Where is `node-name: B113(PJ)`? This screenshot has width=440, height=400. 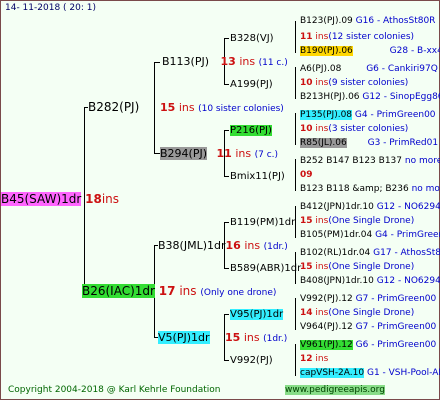 node-name: B113(PJ) is located at coordinates (185, 61).